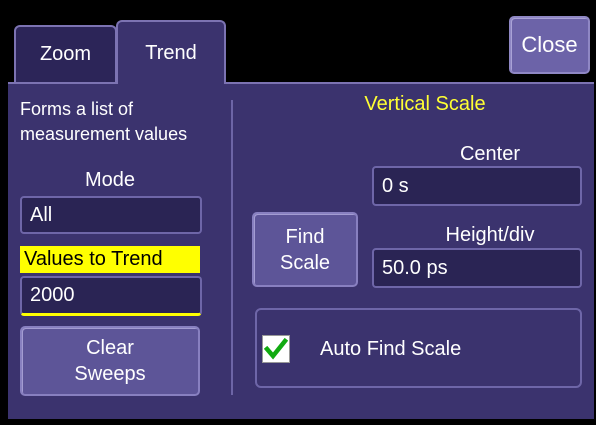 This screenshot has height=425, width=596. I want to click on description-line-1: Forms a list of, so click(77, 109).